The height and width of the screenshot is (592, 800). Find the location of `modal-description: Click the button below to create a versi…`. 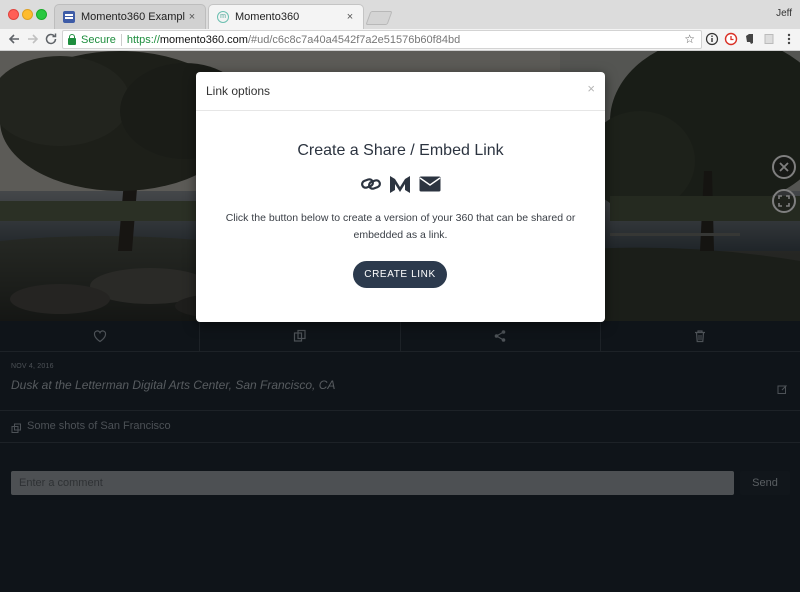

modal-description: Click the button below to create a versi… is located at coordinates (400, 226).